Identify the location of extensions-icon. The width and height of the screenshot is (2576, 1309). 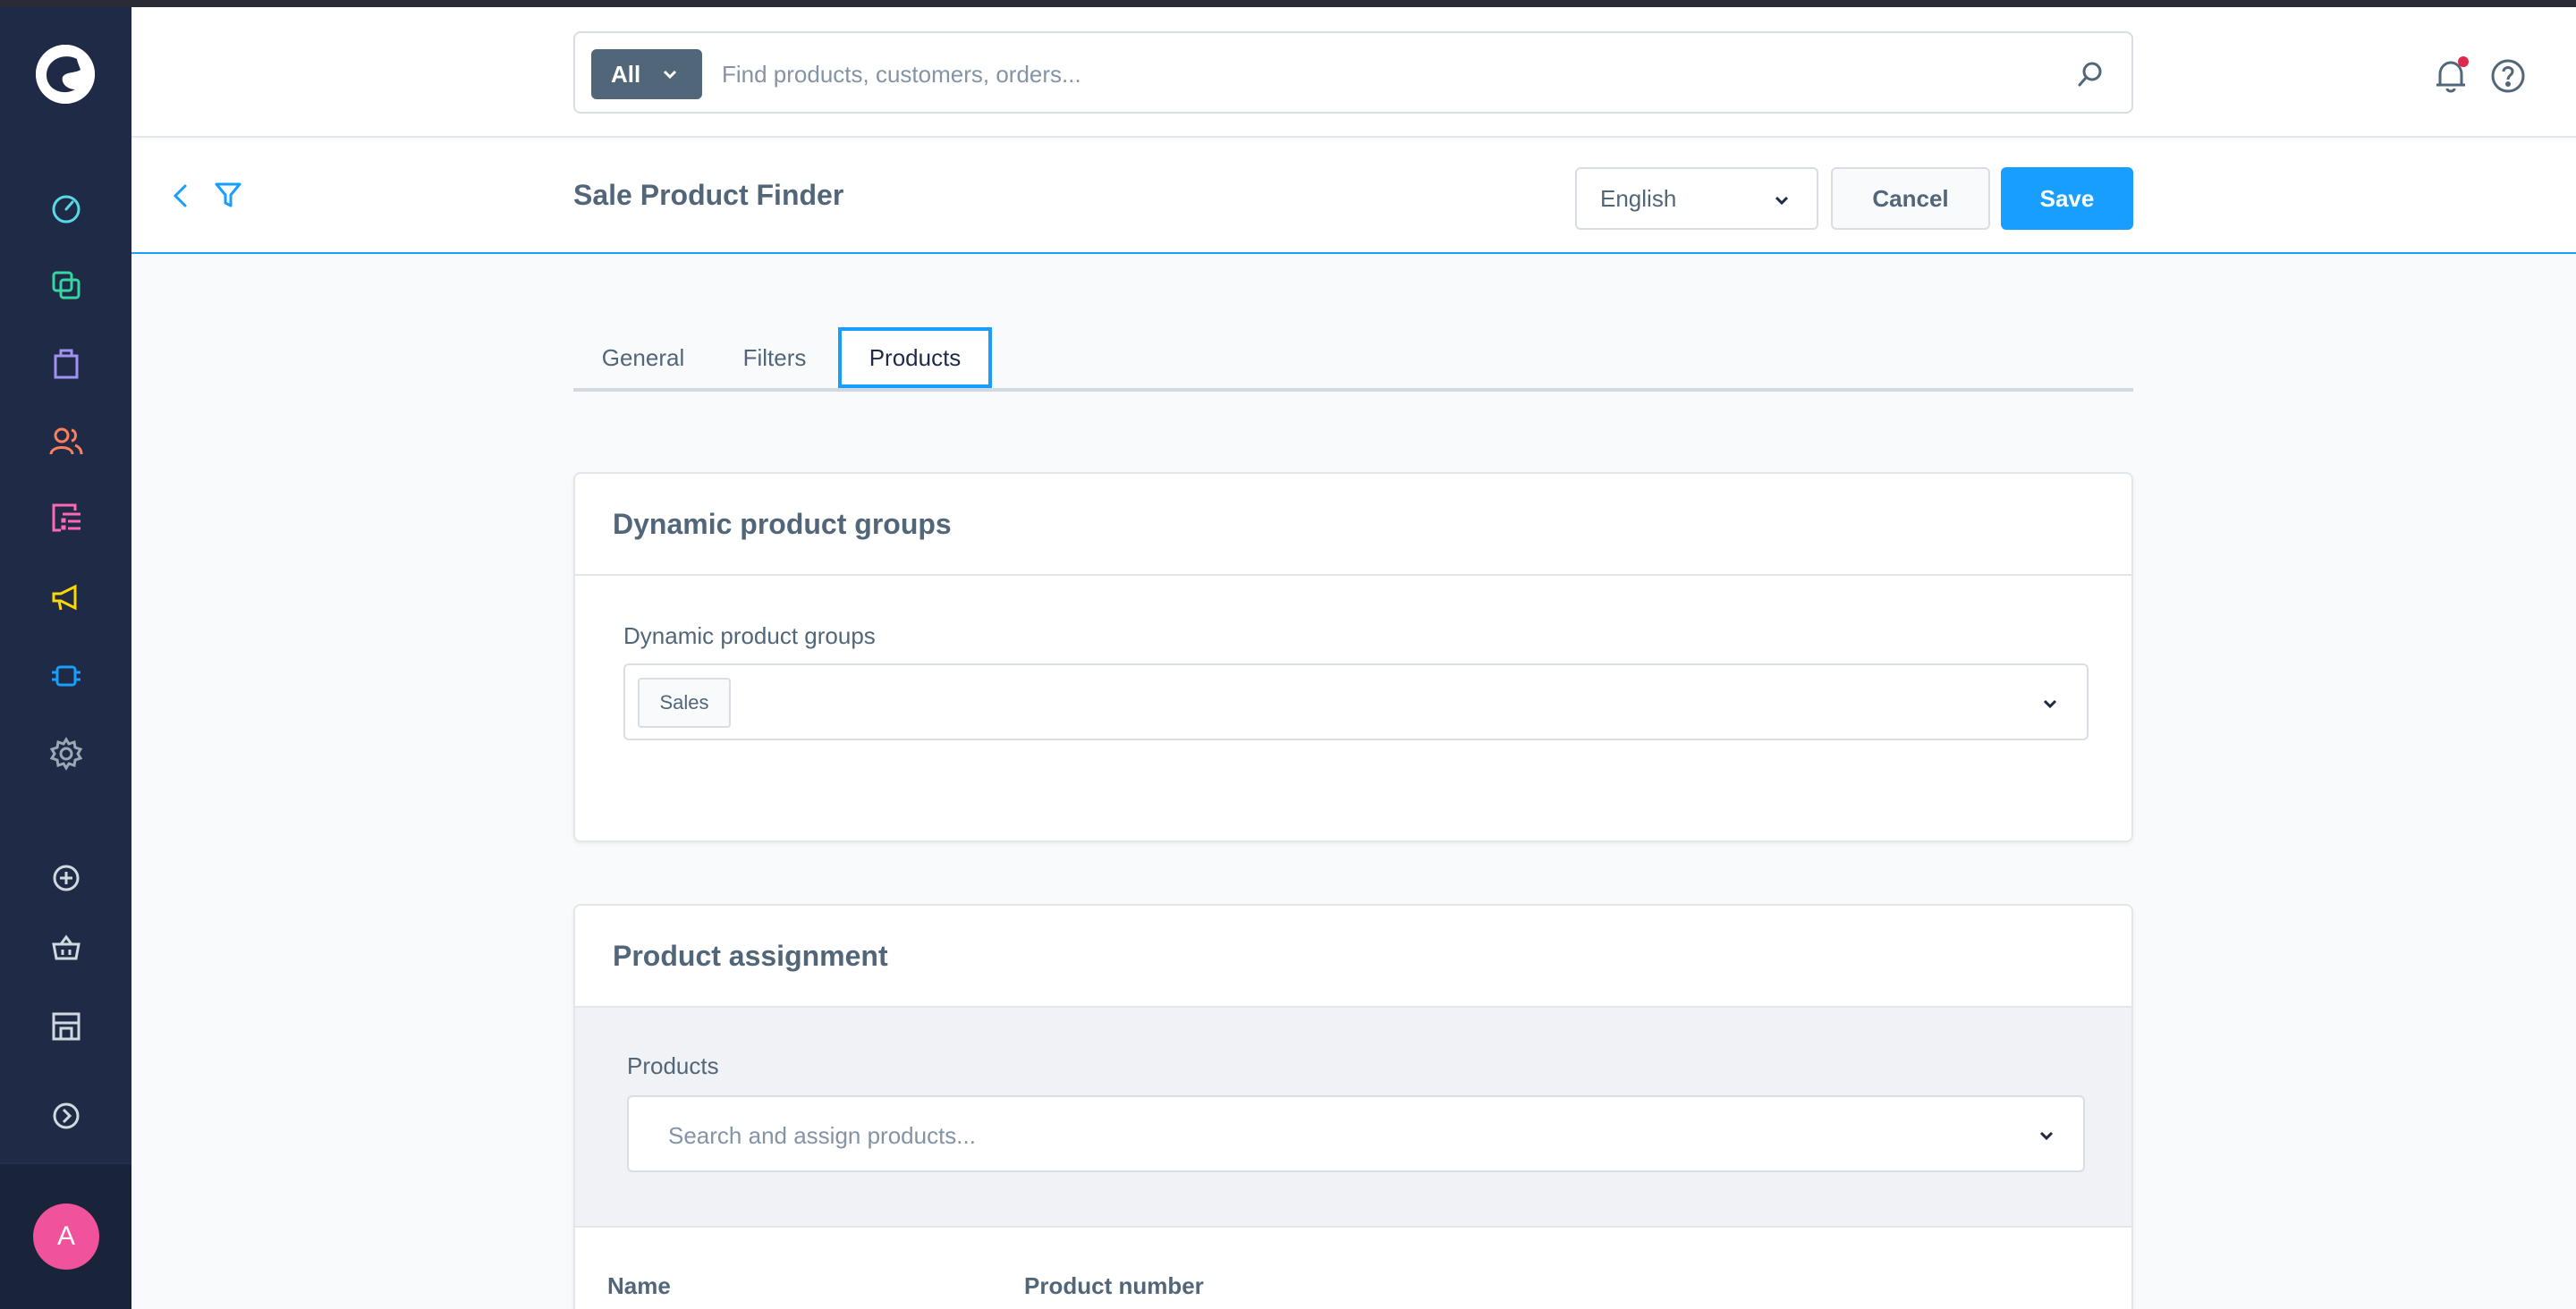
(66, 676).